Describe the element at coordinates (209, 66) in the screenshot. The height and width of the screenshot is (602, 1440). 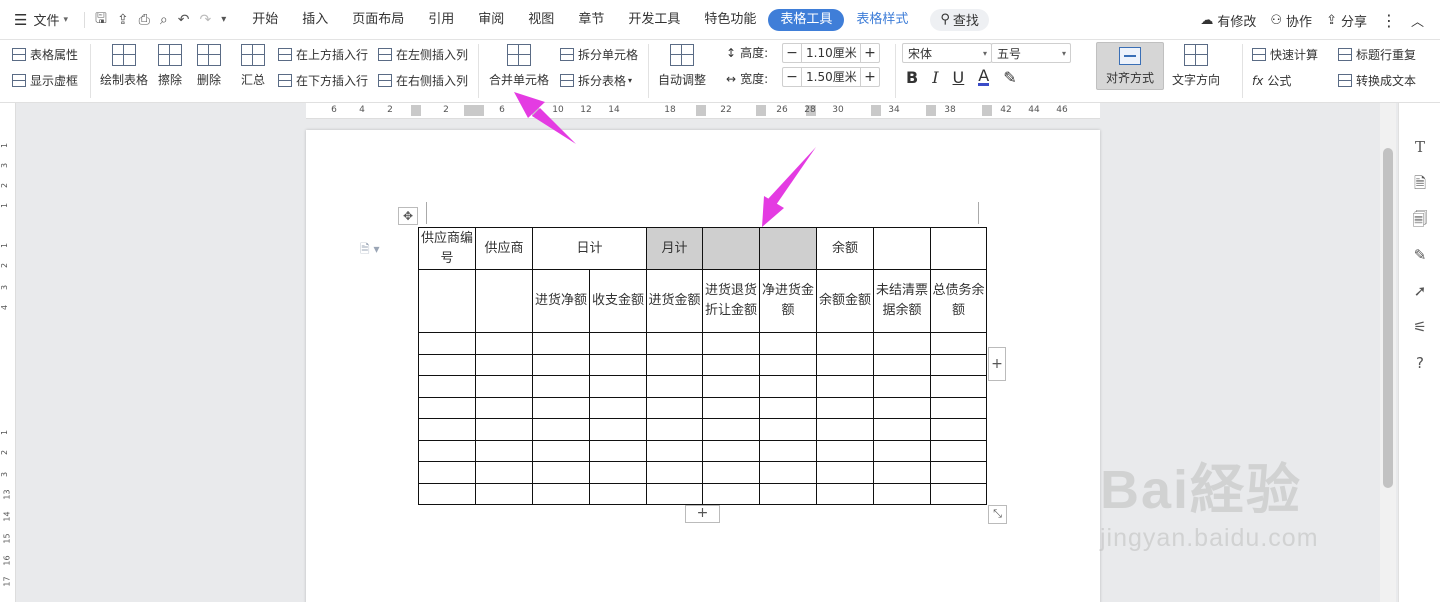
I see `delete-button: 删除` at that location.